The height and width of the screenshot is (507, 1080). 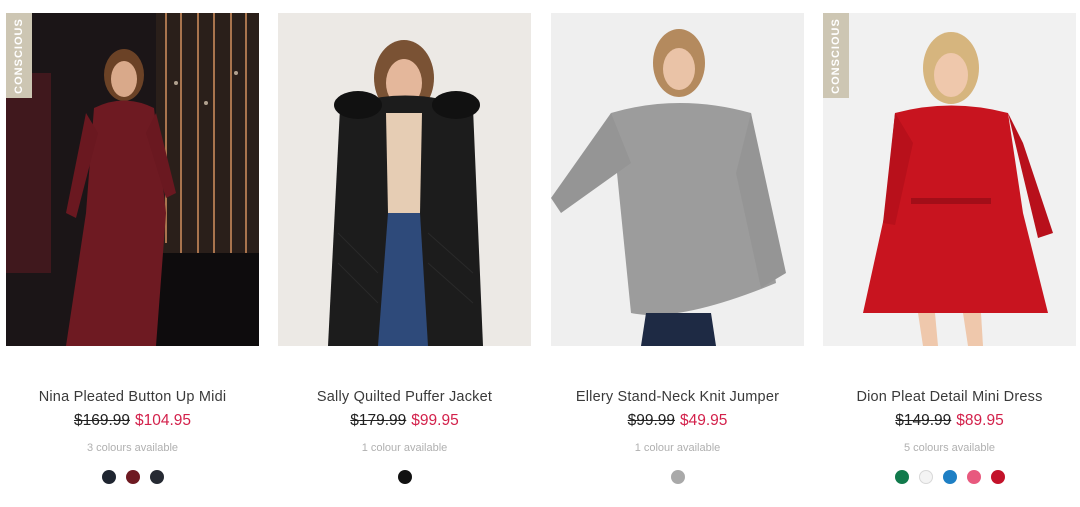 I want to click on product-price: $179.99 $99.95, so click(x=404, y=422).